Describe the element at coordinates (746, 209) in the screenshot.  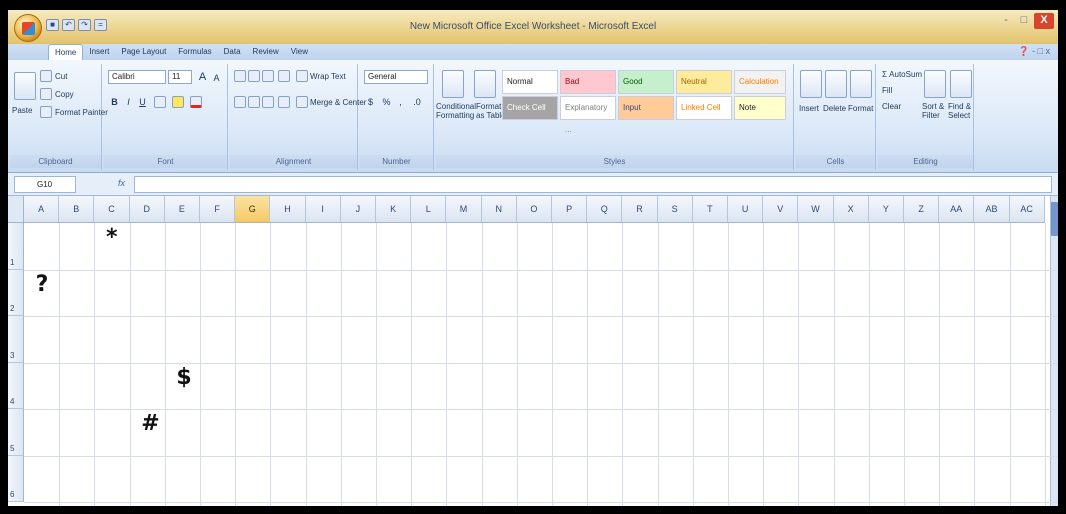
I see `column-header-u: U` at that location.